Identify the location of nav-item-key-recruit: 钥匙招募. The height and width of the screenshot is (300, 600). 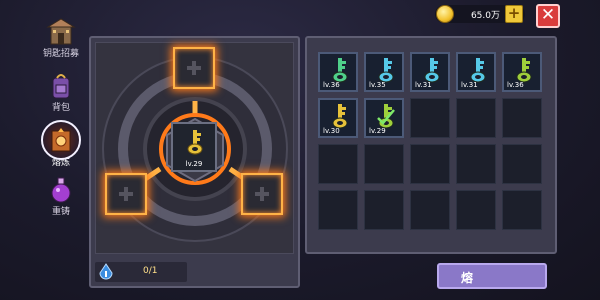
(61, 41).